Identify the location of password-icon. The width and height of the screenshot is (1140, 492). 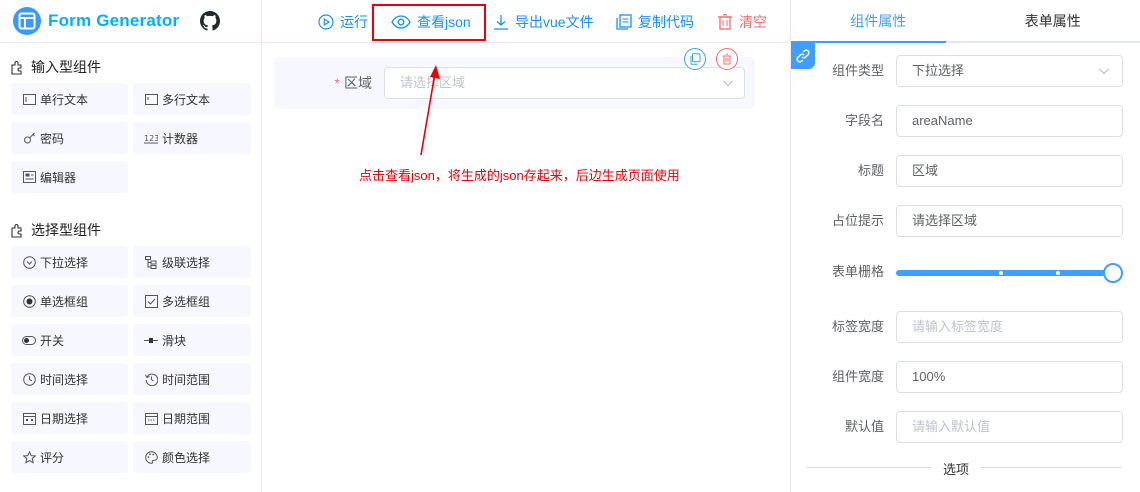
(29, 138).